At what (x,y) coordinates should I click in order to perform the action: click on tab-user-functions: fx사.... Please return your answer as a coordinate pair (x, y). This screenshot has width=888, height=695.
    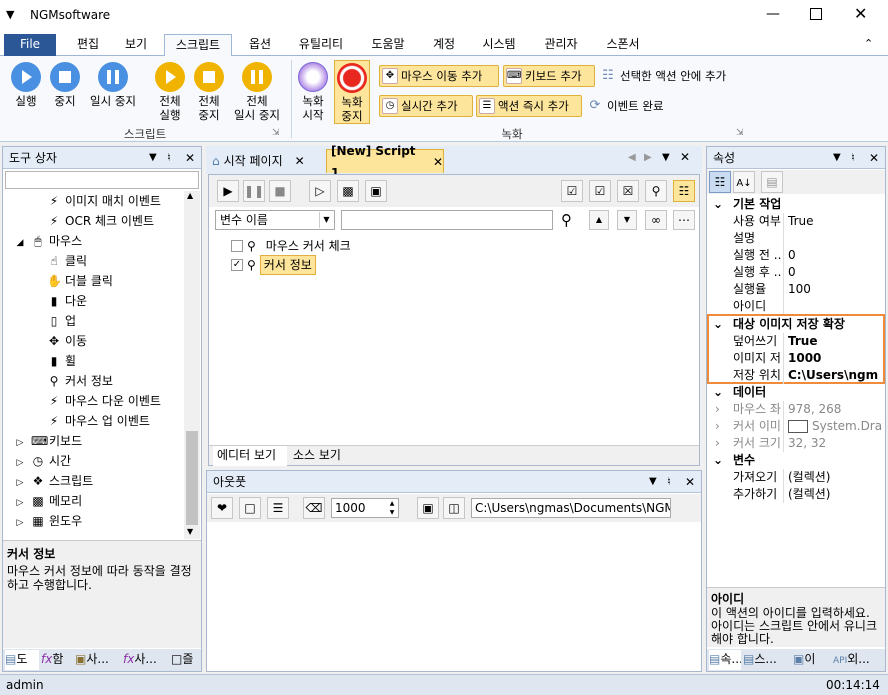
    Looking at the image, I should click on (145, 660).